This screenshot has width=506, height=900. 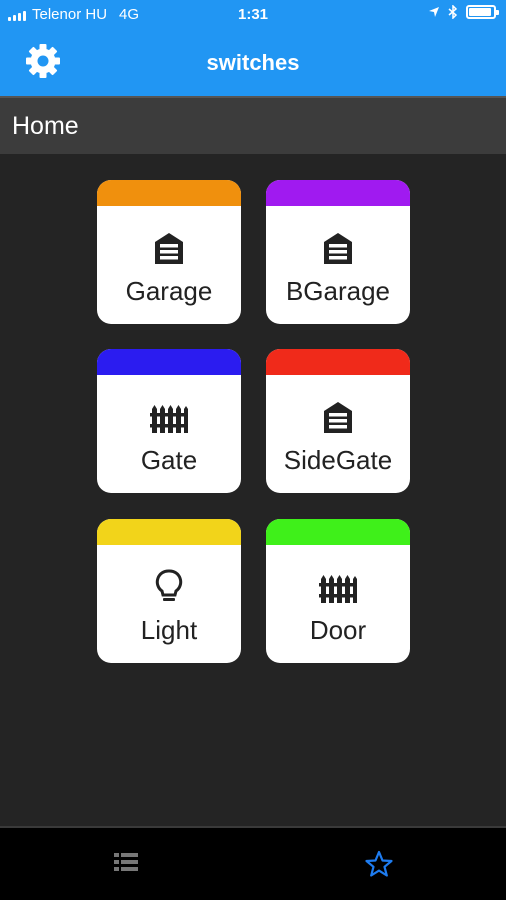 I want to click on battery-icon, so click(x=482, y=12).